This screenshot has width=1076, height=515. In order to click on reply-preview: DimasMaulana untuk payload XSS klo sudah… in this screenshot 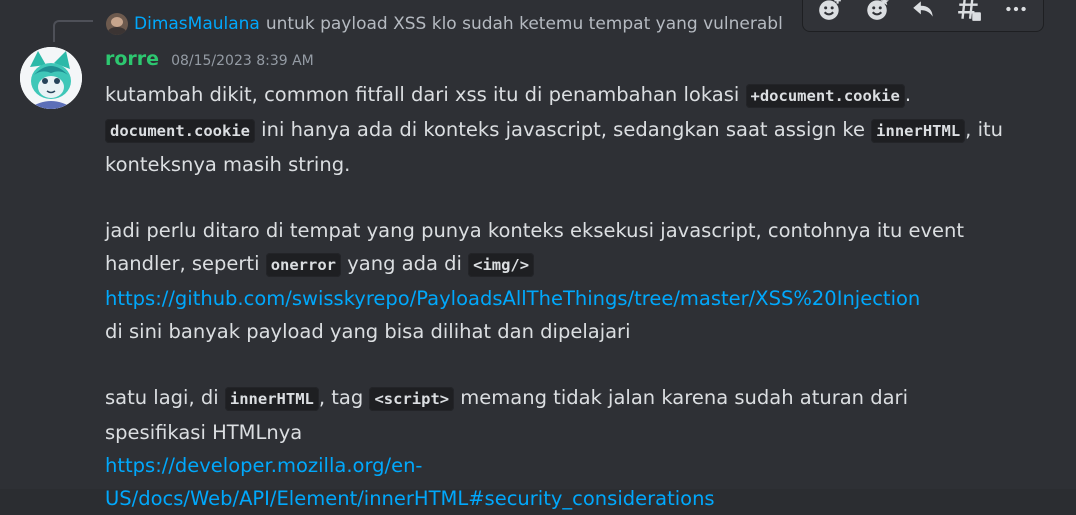, I will do `click(444, 24)`.